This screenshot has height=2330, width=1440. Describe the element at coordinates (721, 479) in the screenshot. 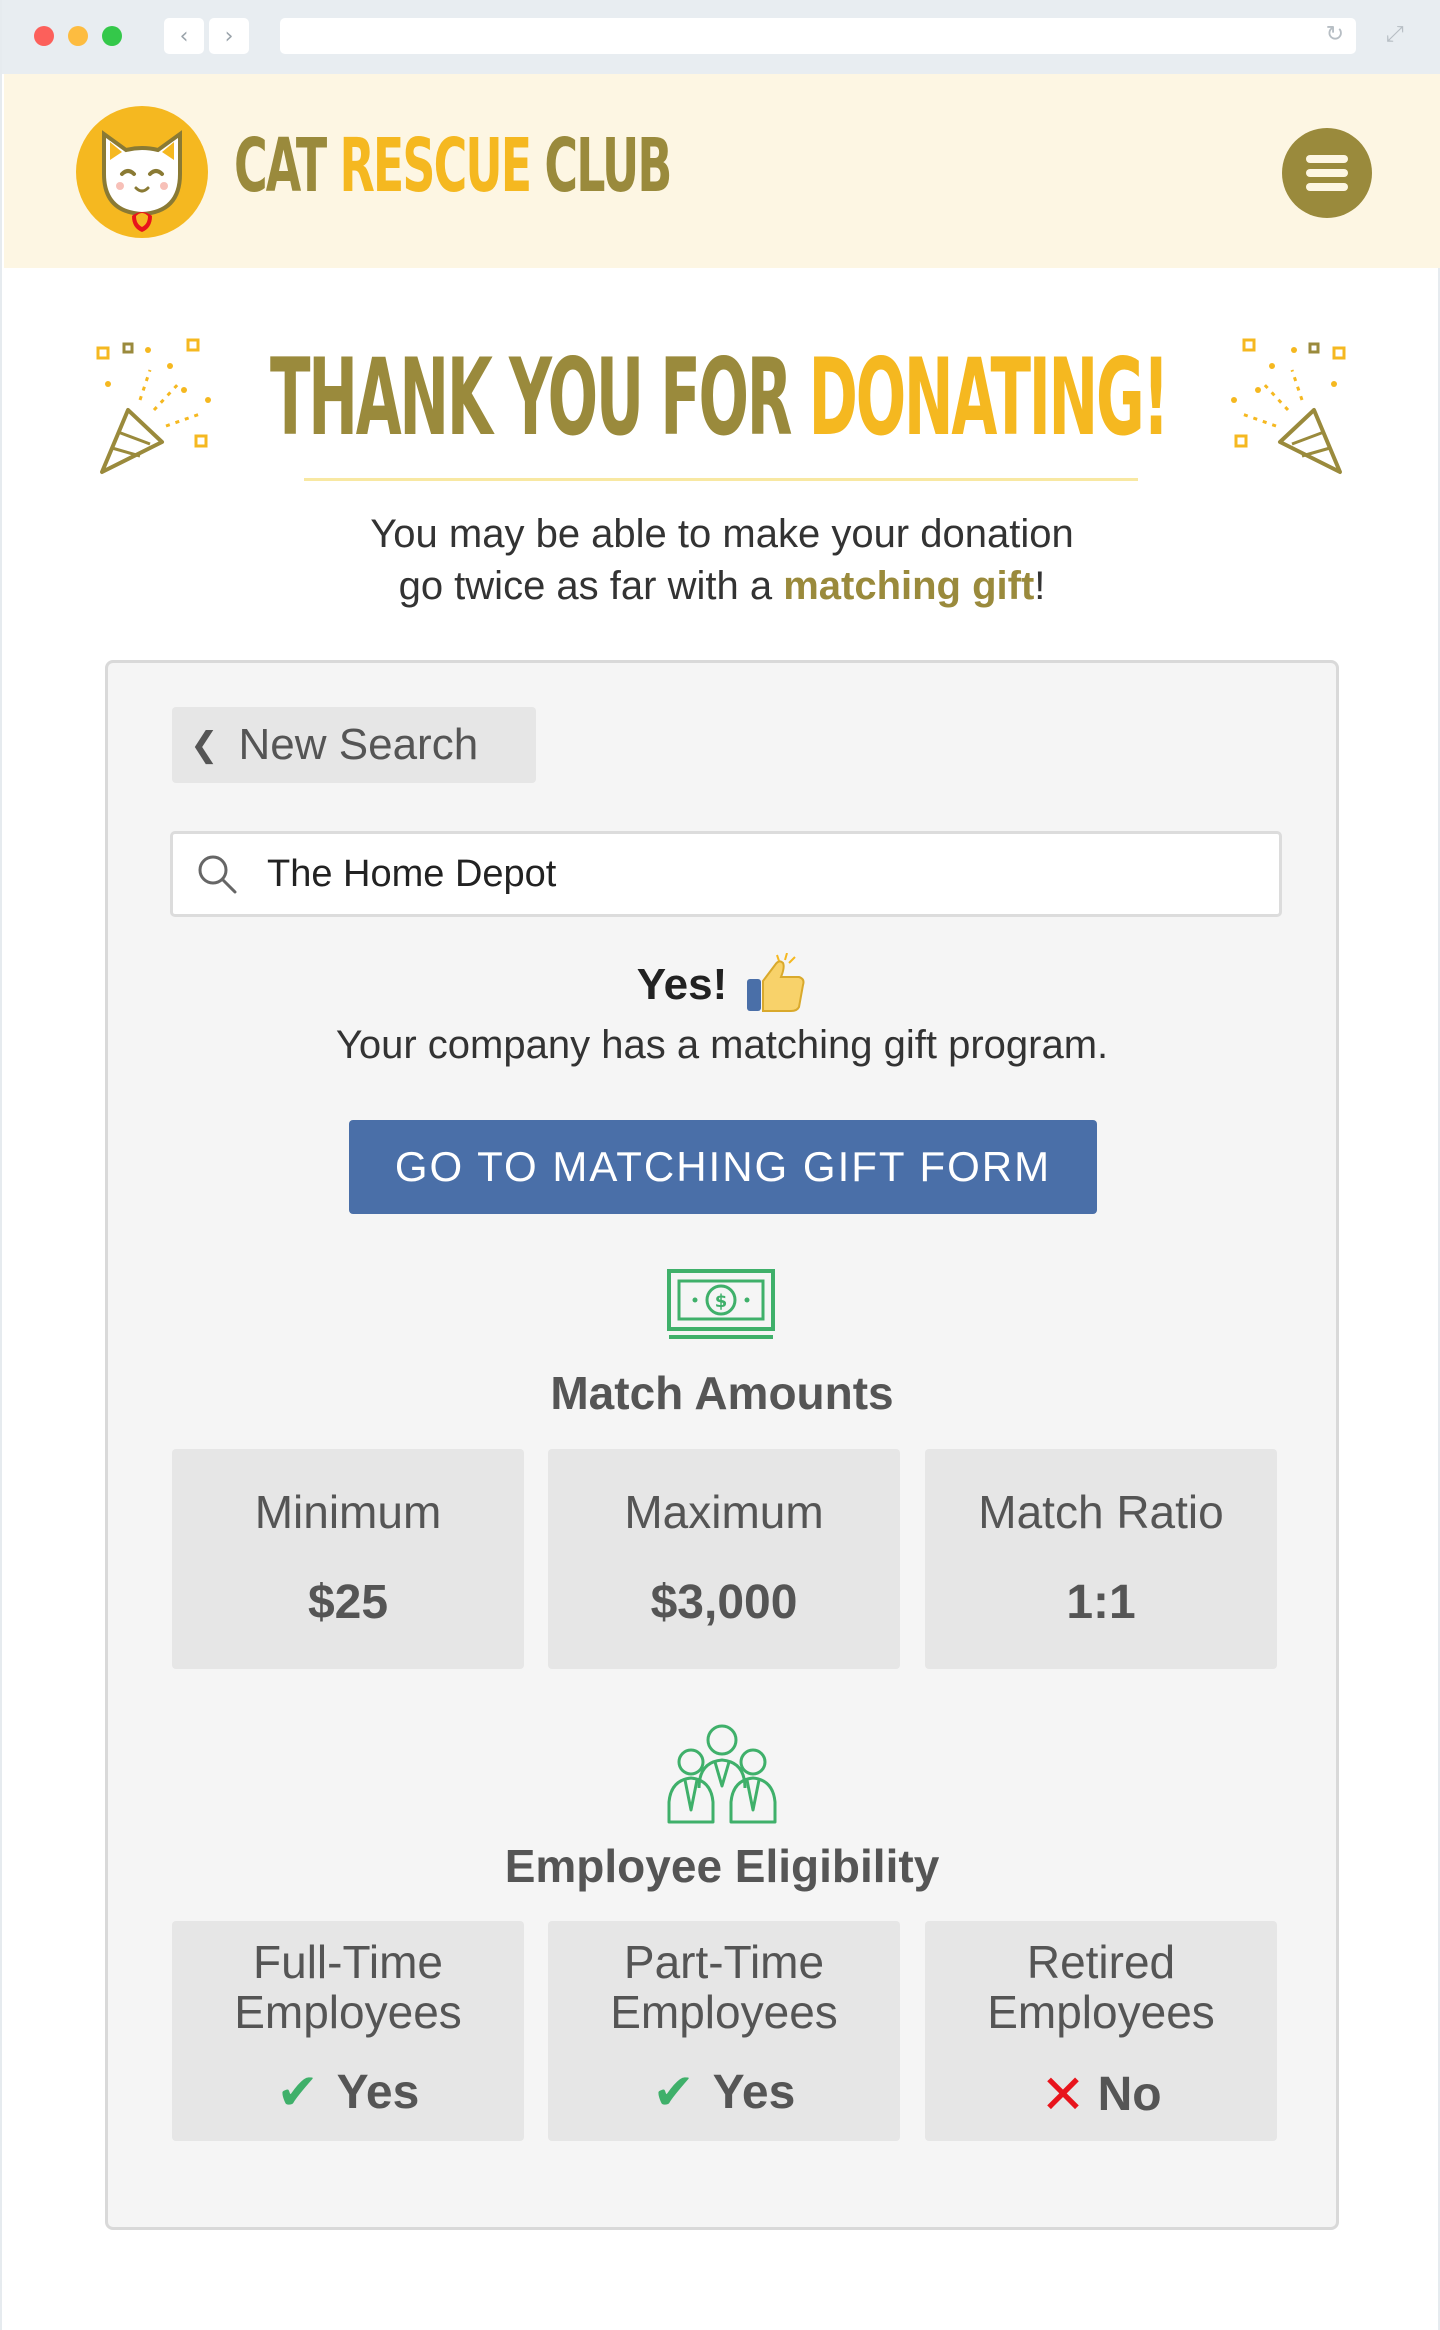

I see `title-divider` at that location.